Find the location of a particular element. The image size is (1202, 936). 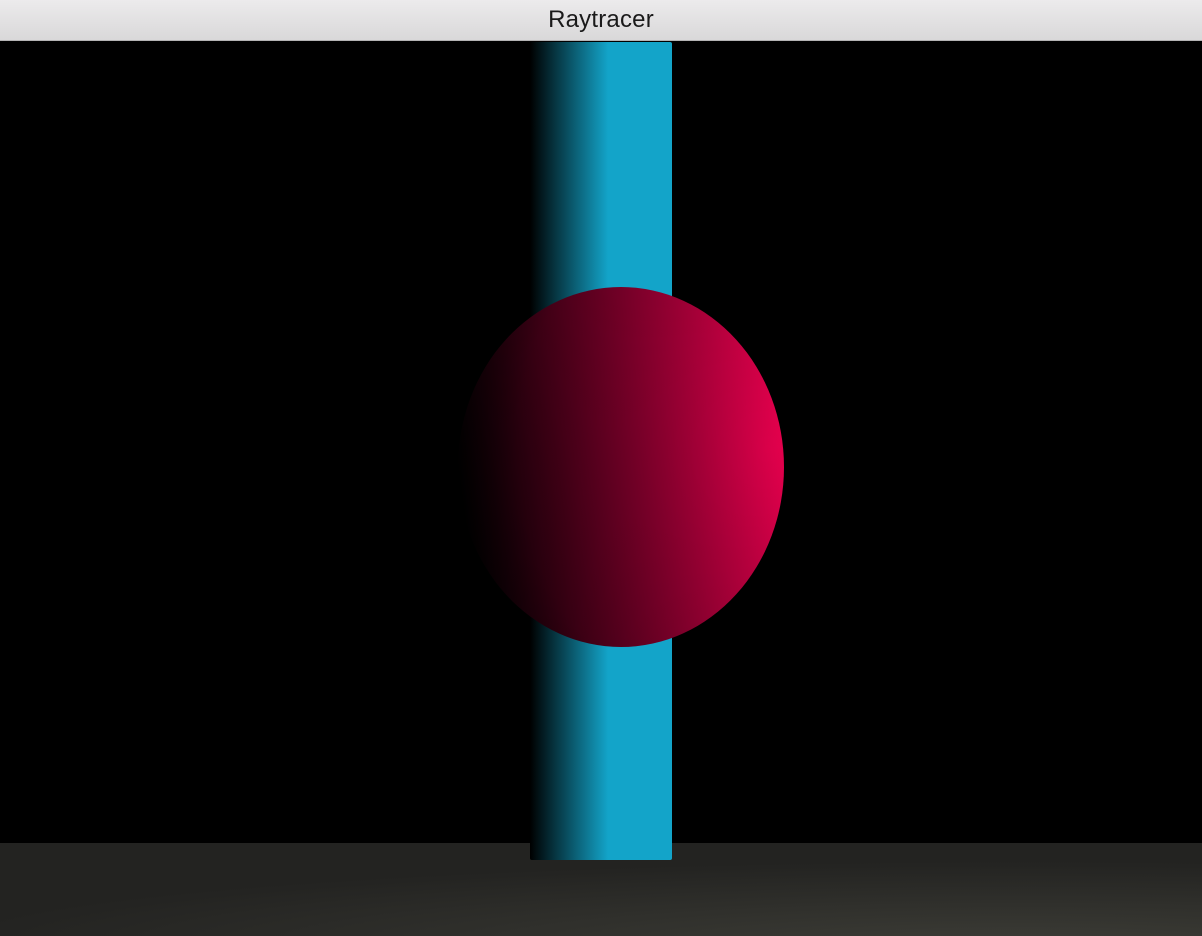

window-title: Raytracer is located at coordinates (601, 19).